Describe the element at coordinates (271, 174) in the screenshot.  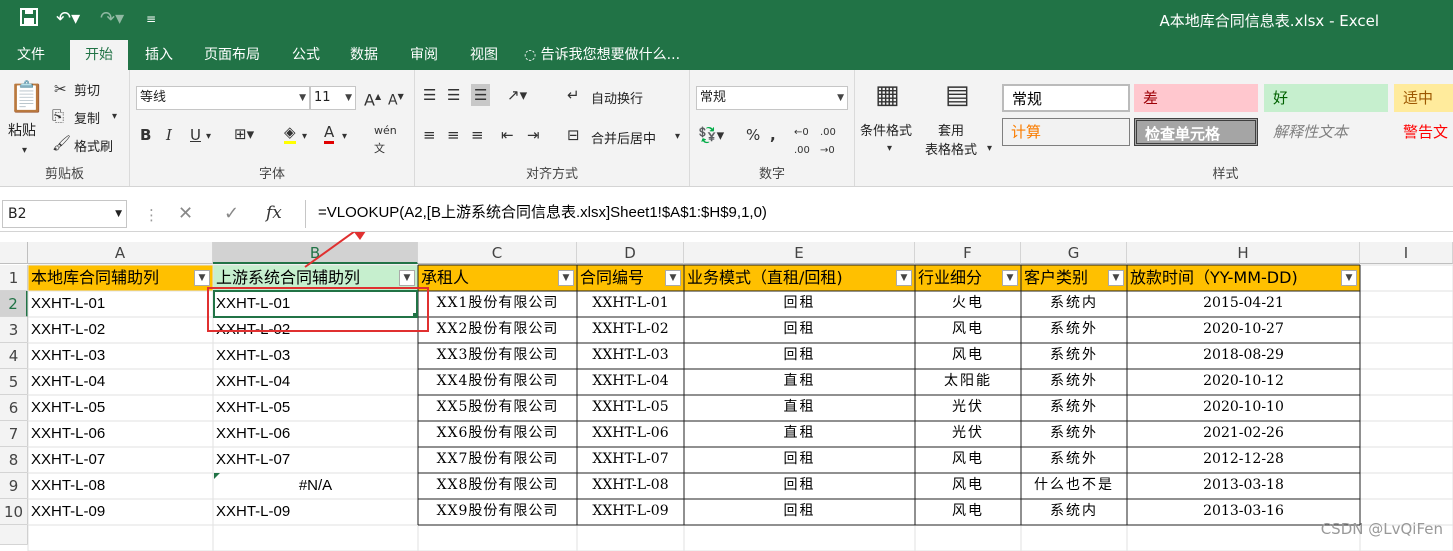
I see `font-label: 字体` at that location.